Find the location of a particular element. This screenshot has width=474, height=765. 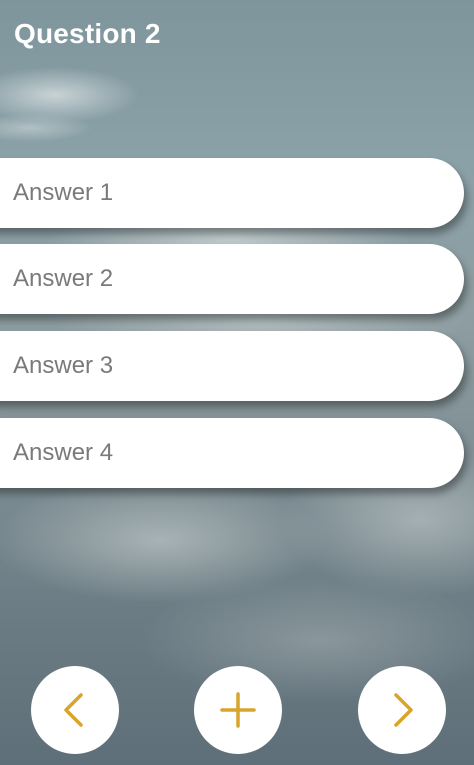

answer-label: Answer 3 is located at coordinates (63, 365).